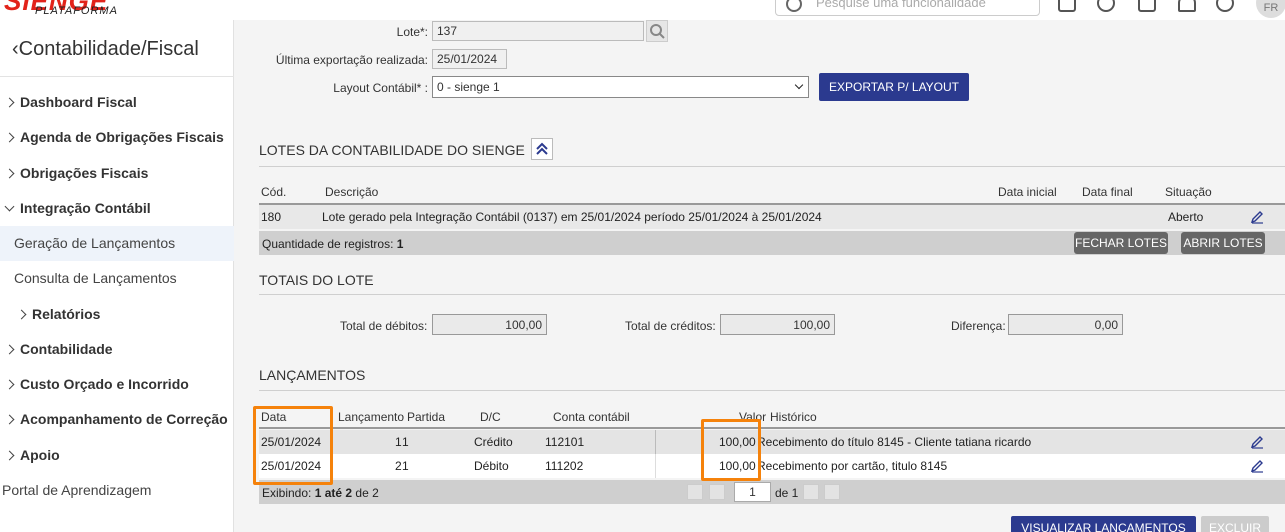  I want to click on lote-search-button, so click(657, 31).